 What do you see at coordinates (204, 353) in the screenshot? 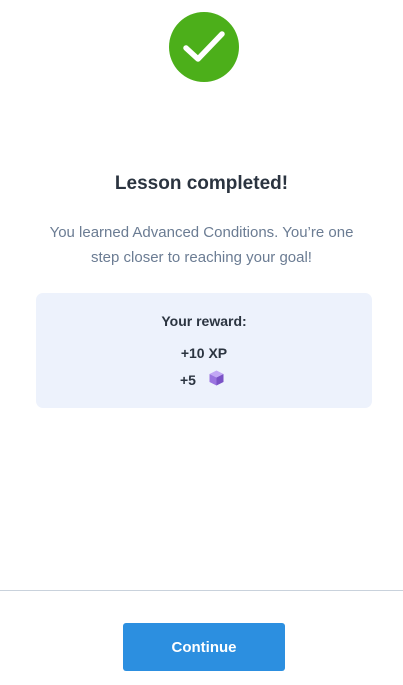
I see `reward-xp: +10 XP` at bounding box center [204, 353].